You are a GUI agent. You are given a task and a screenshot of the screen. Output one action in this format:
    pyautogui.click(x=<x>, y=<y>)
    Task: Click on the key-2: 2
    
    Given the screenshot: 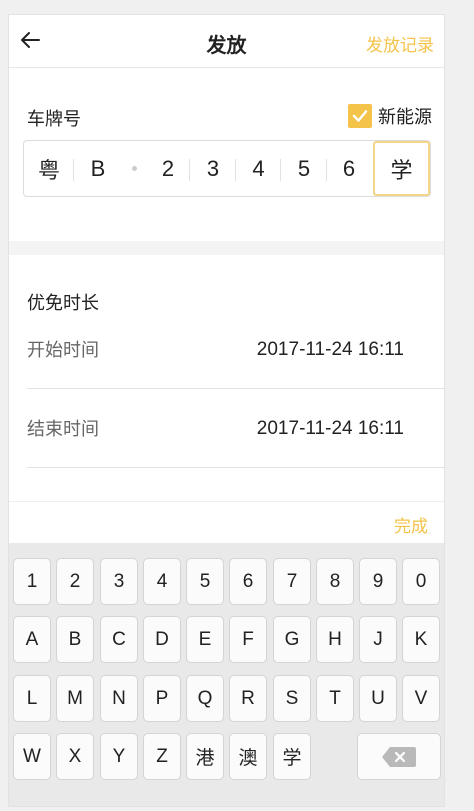 What is the action you would take?
    pyautogui.click(x=75, y=581)
    